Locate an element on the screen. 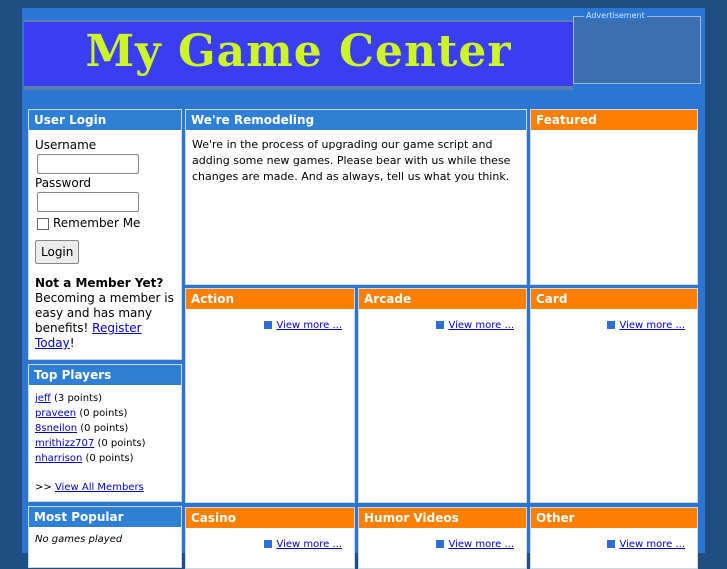  view-all-members-link: View All Members is located at coordinates (99, 487).